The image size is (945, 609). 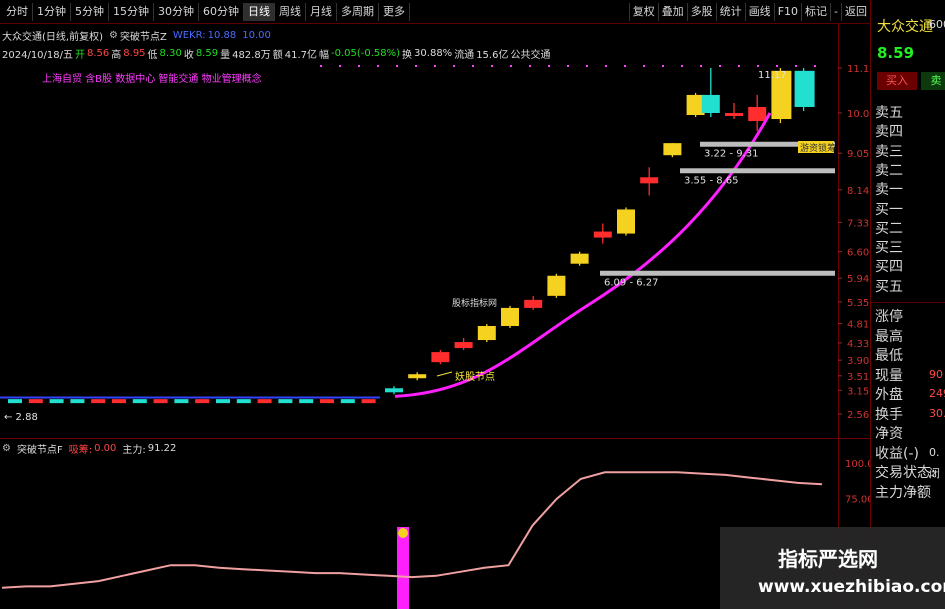 What do you see at coordinates (858, 191) in the screenshot?
I see `y-axis-label: 8.14` at bounding box center [858, 191].